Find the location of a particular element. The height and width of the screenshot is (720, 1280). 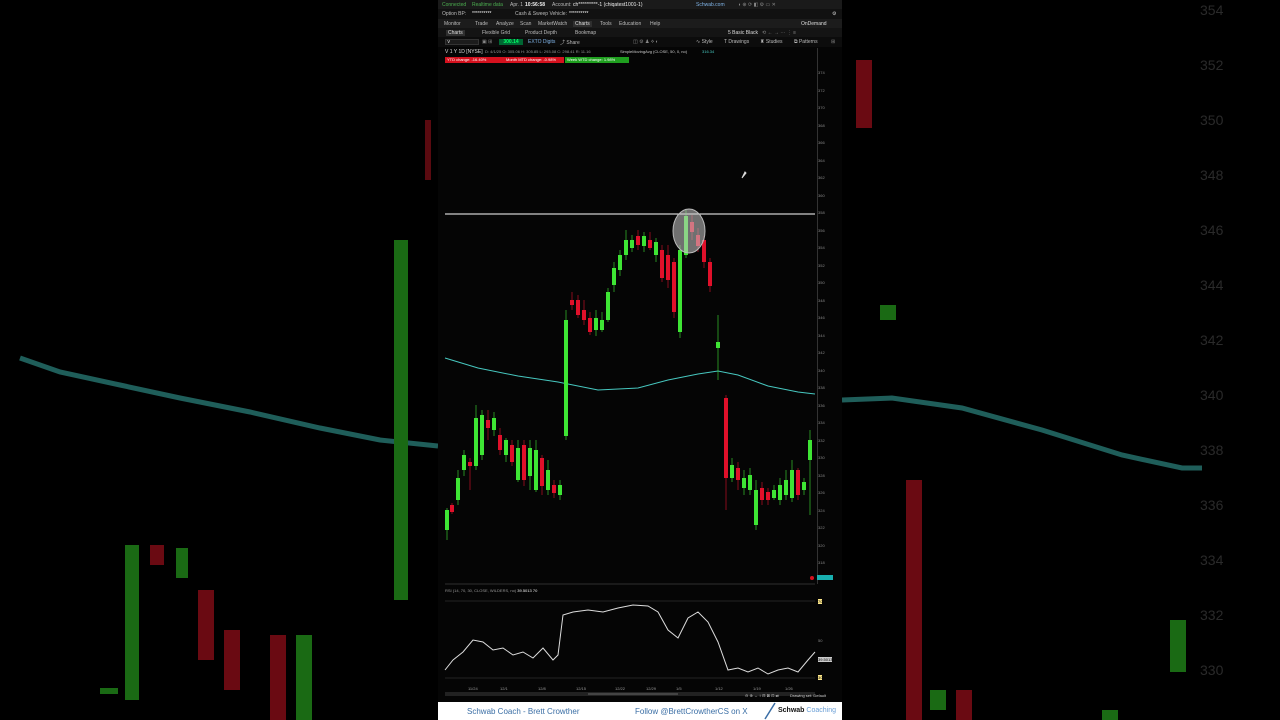

pane-separator is located at coordinates (630, 584).